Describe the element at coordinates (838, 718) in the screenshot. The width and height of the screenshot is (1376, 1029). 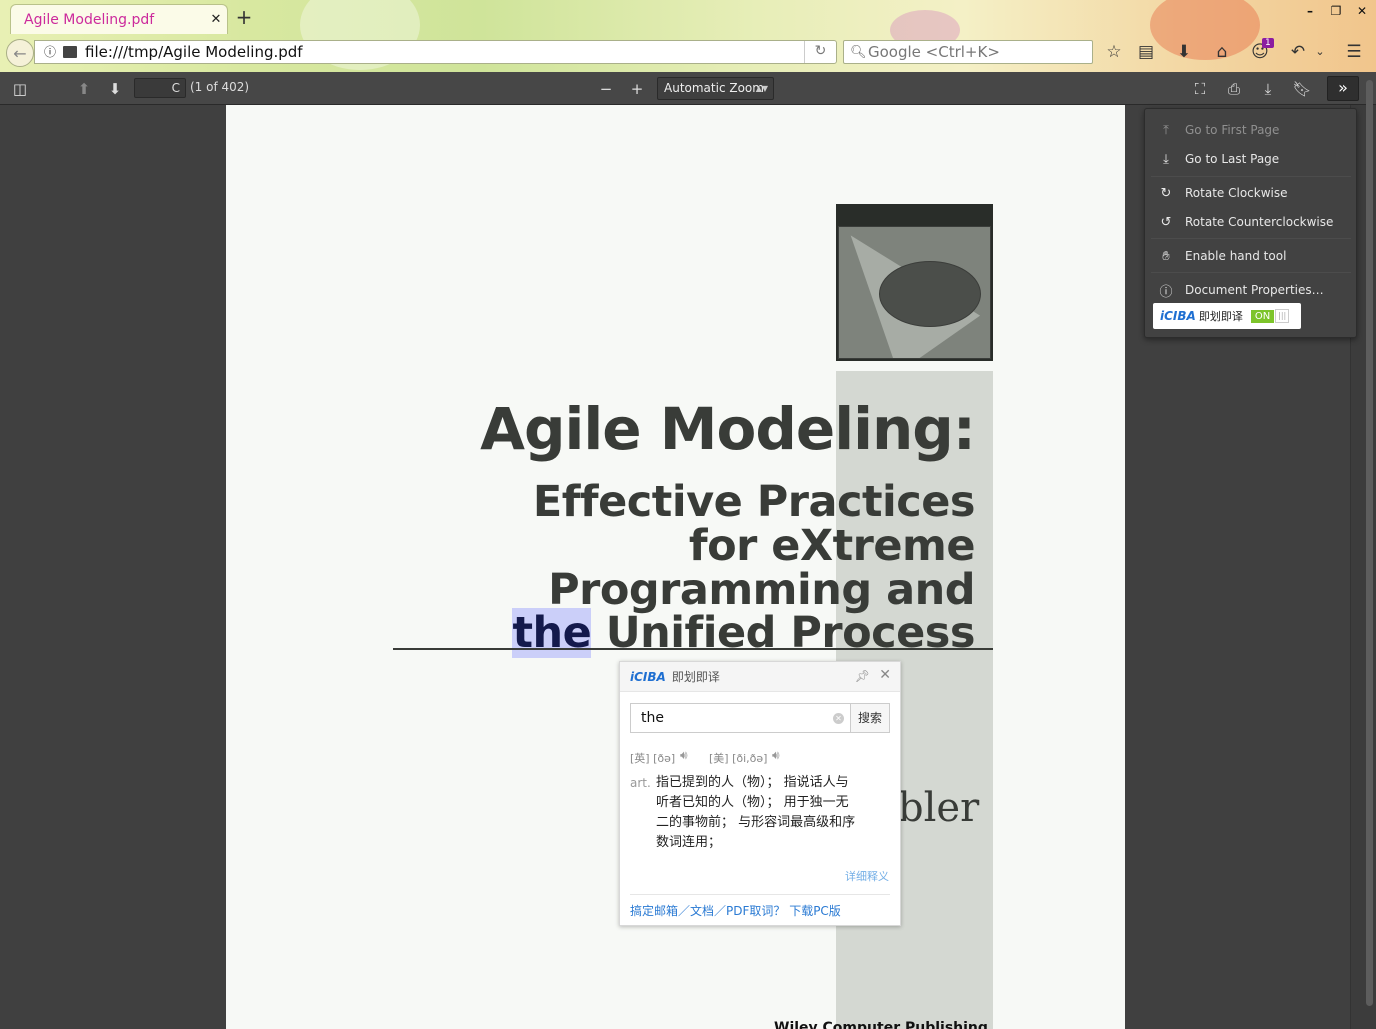
I see `clear-input-icon: ✕` at that location.